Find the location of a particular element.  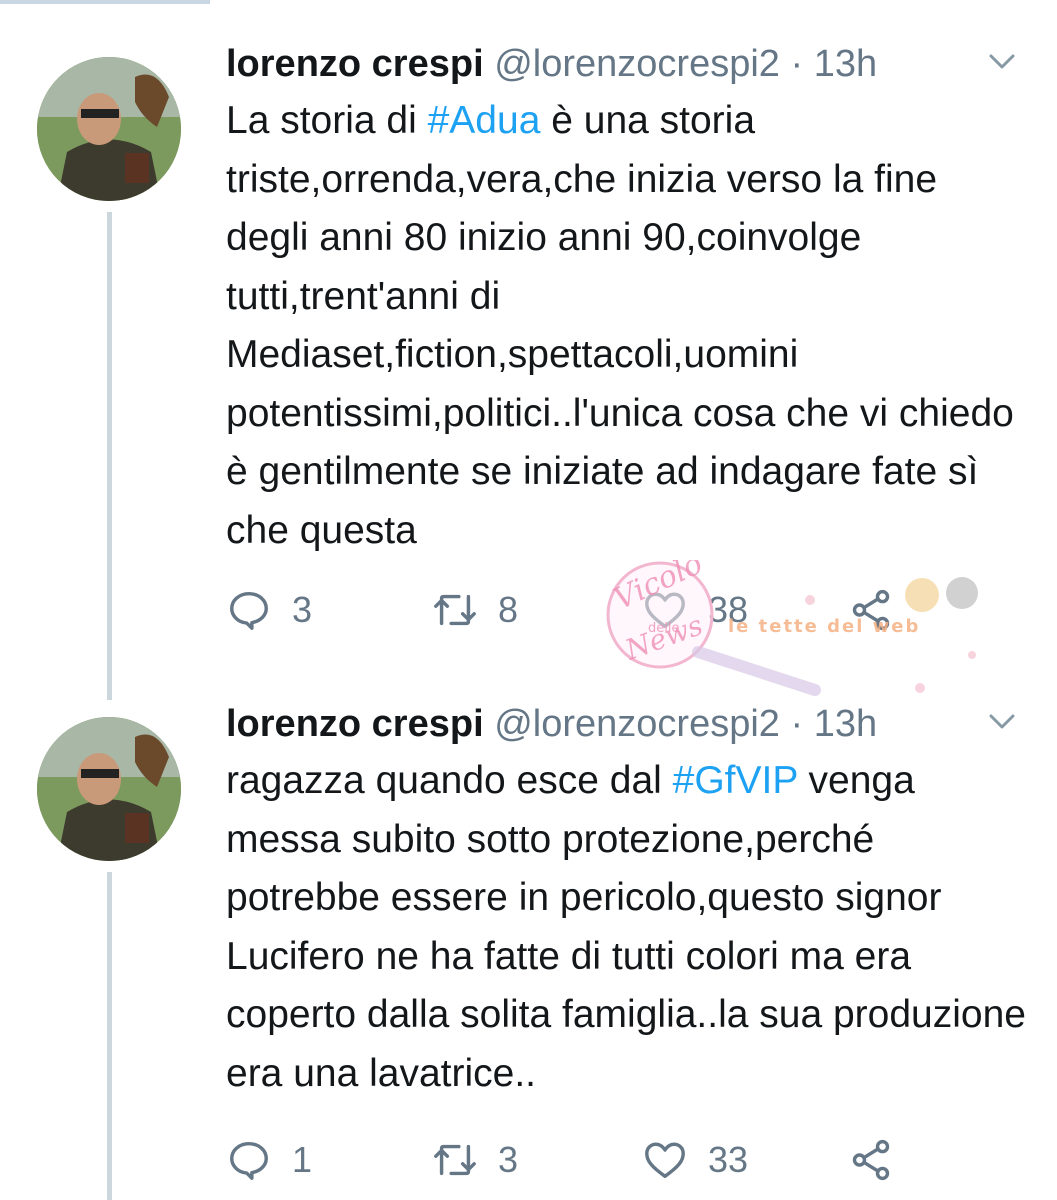

reply-button: 3 is located at coordinates (269, 610).